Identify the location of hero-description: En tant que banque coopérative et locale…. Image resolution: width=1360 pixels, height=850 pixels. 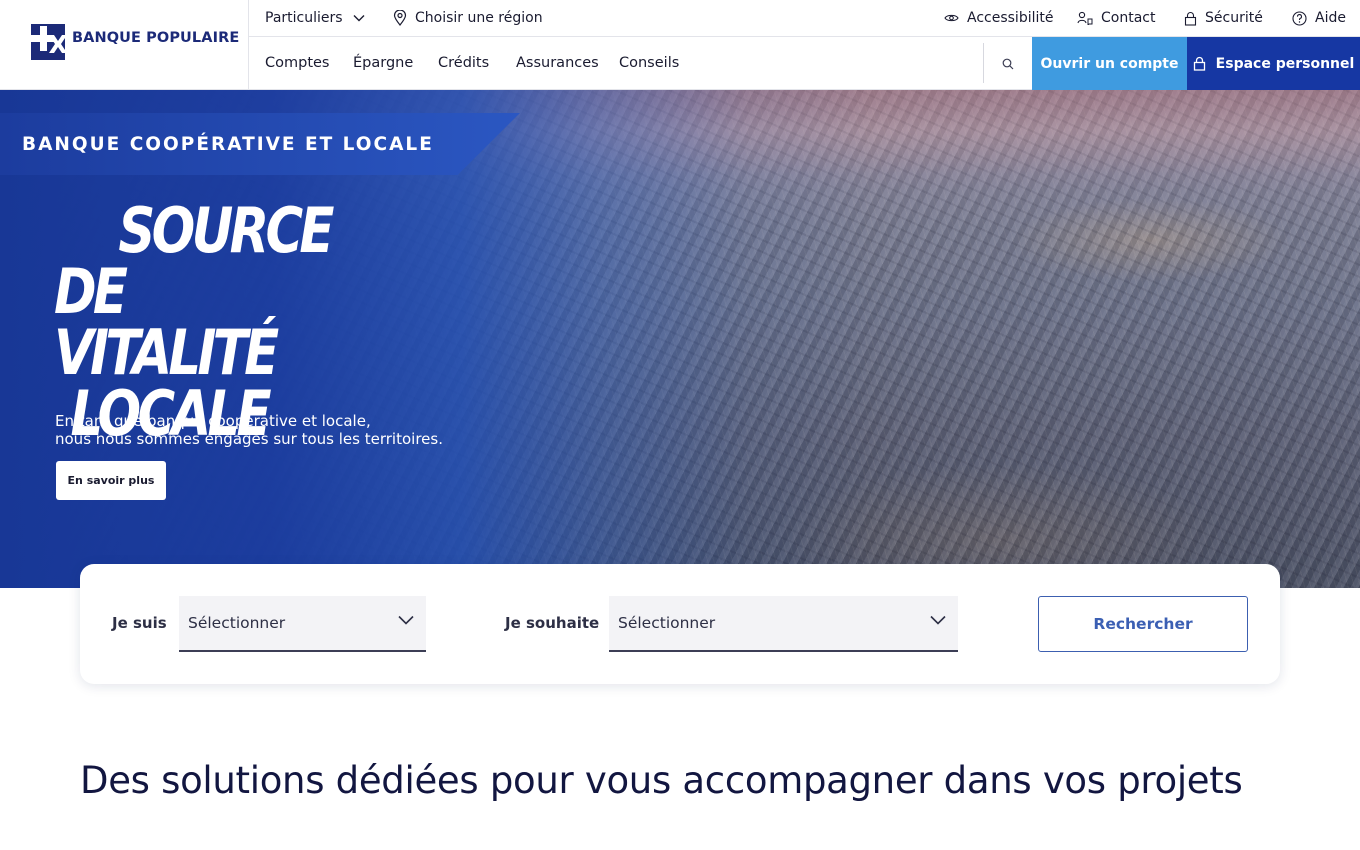
(249, 430).